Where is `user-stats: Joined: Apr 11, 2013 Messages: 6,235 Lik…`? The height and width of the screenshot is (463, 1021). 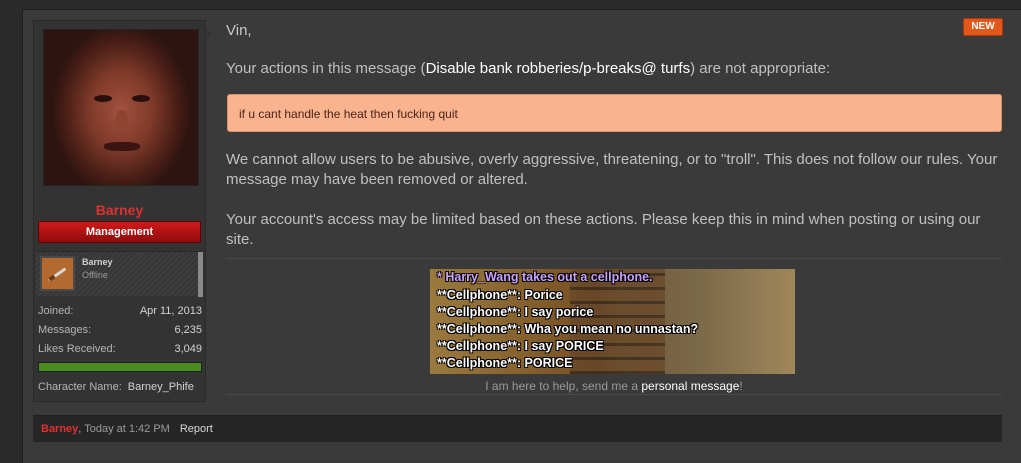 user-stats: Joined: Apr 11, 2013 Messages: 6,235 Lik… is located at coordinates (120, 333).